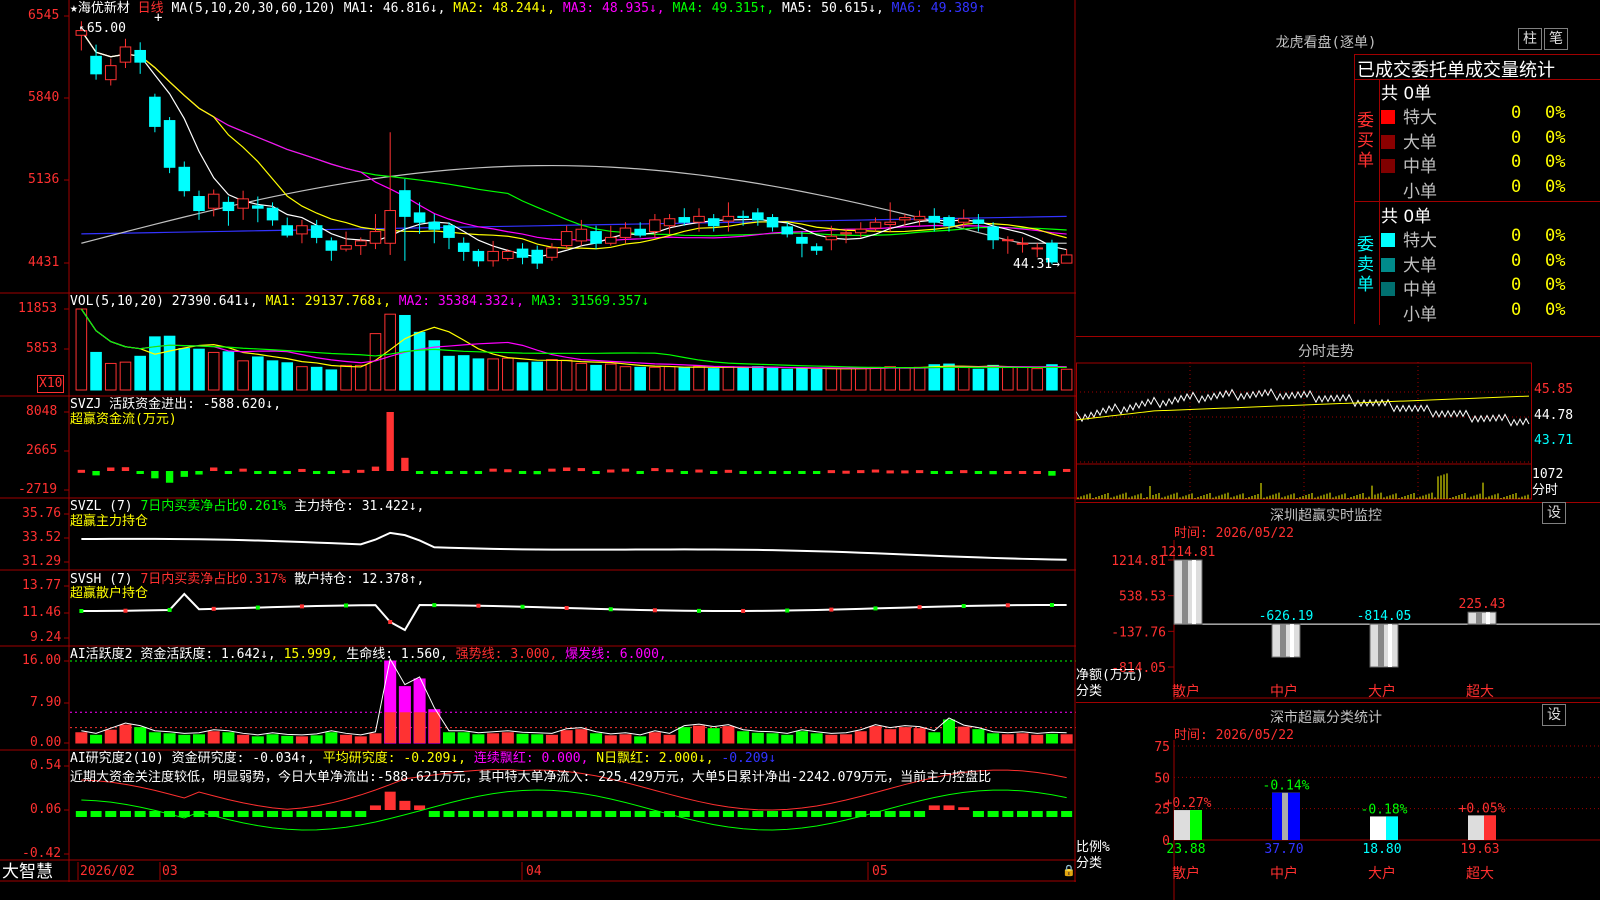 This screenshot has width=1600, height=900. I want to click on crosshair-plus-icon: +, so click(158, 18).